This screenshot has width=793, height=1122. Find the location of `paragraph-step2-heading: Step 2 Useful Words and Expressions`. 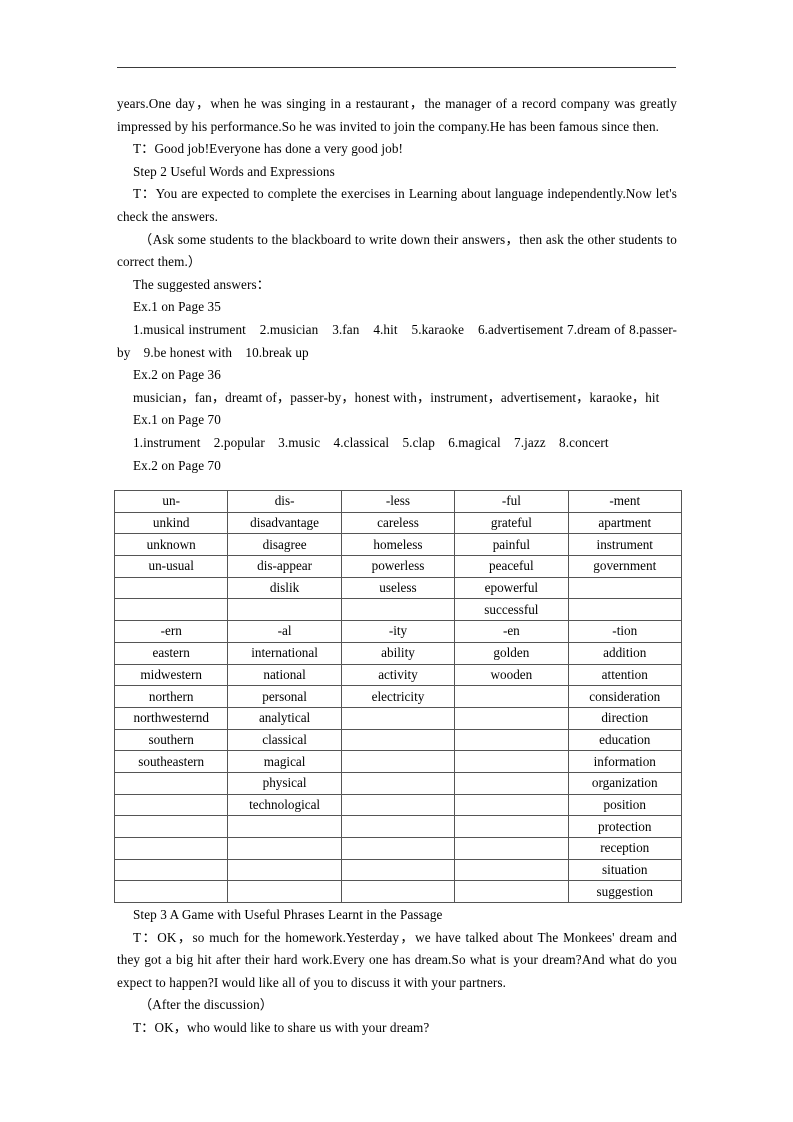

paragraph-step2-heading: Step 2 Useful Words and Expressions is located at coordinates (234, 171).